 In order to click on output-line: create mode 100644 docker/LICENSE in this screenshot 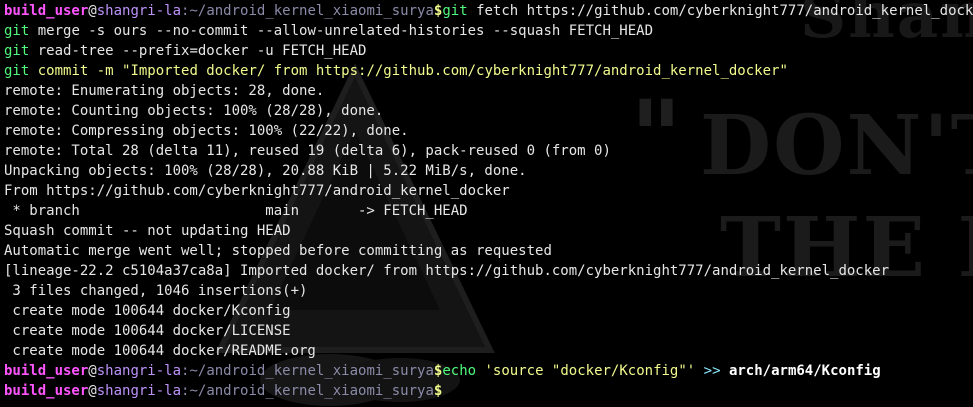, I will do `click(147, 331)`.